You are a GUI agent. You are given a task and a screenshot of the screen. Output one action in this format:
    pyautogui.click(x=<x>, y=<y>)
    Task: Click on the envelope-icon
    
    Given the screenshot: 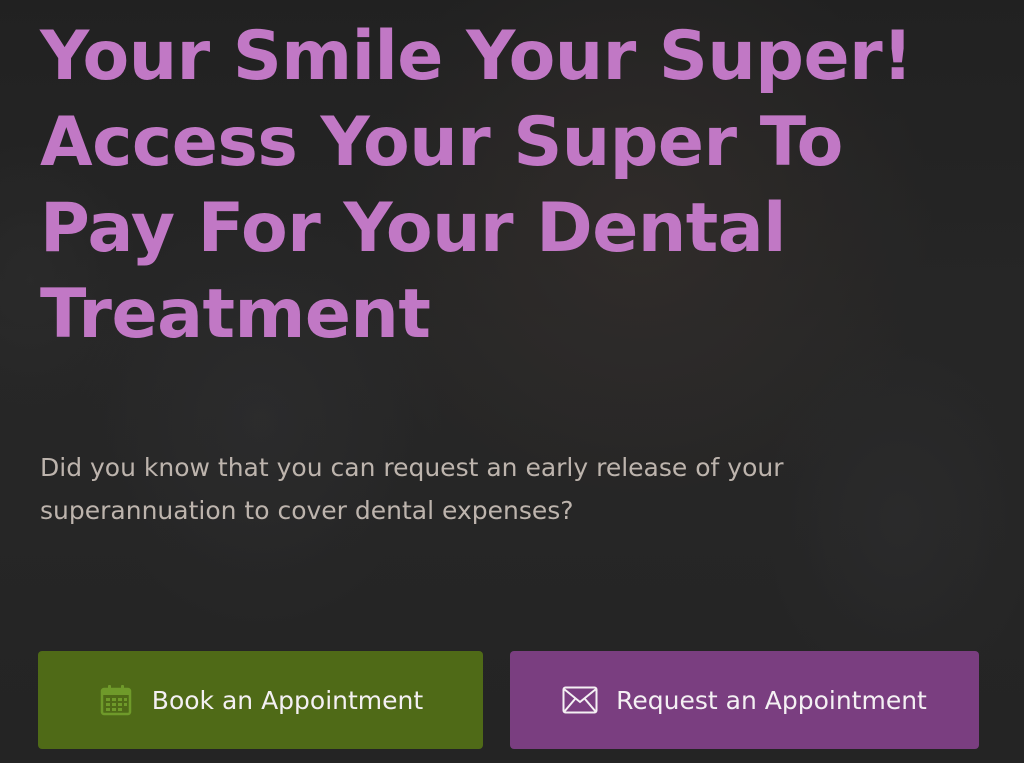 What is the action you would take?
    pyautogui.click(x=580, y=700)
    